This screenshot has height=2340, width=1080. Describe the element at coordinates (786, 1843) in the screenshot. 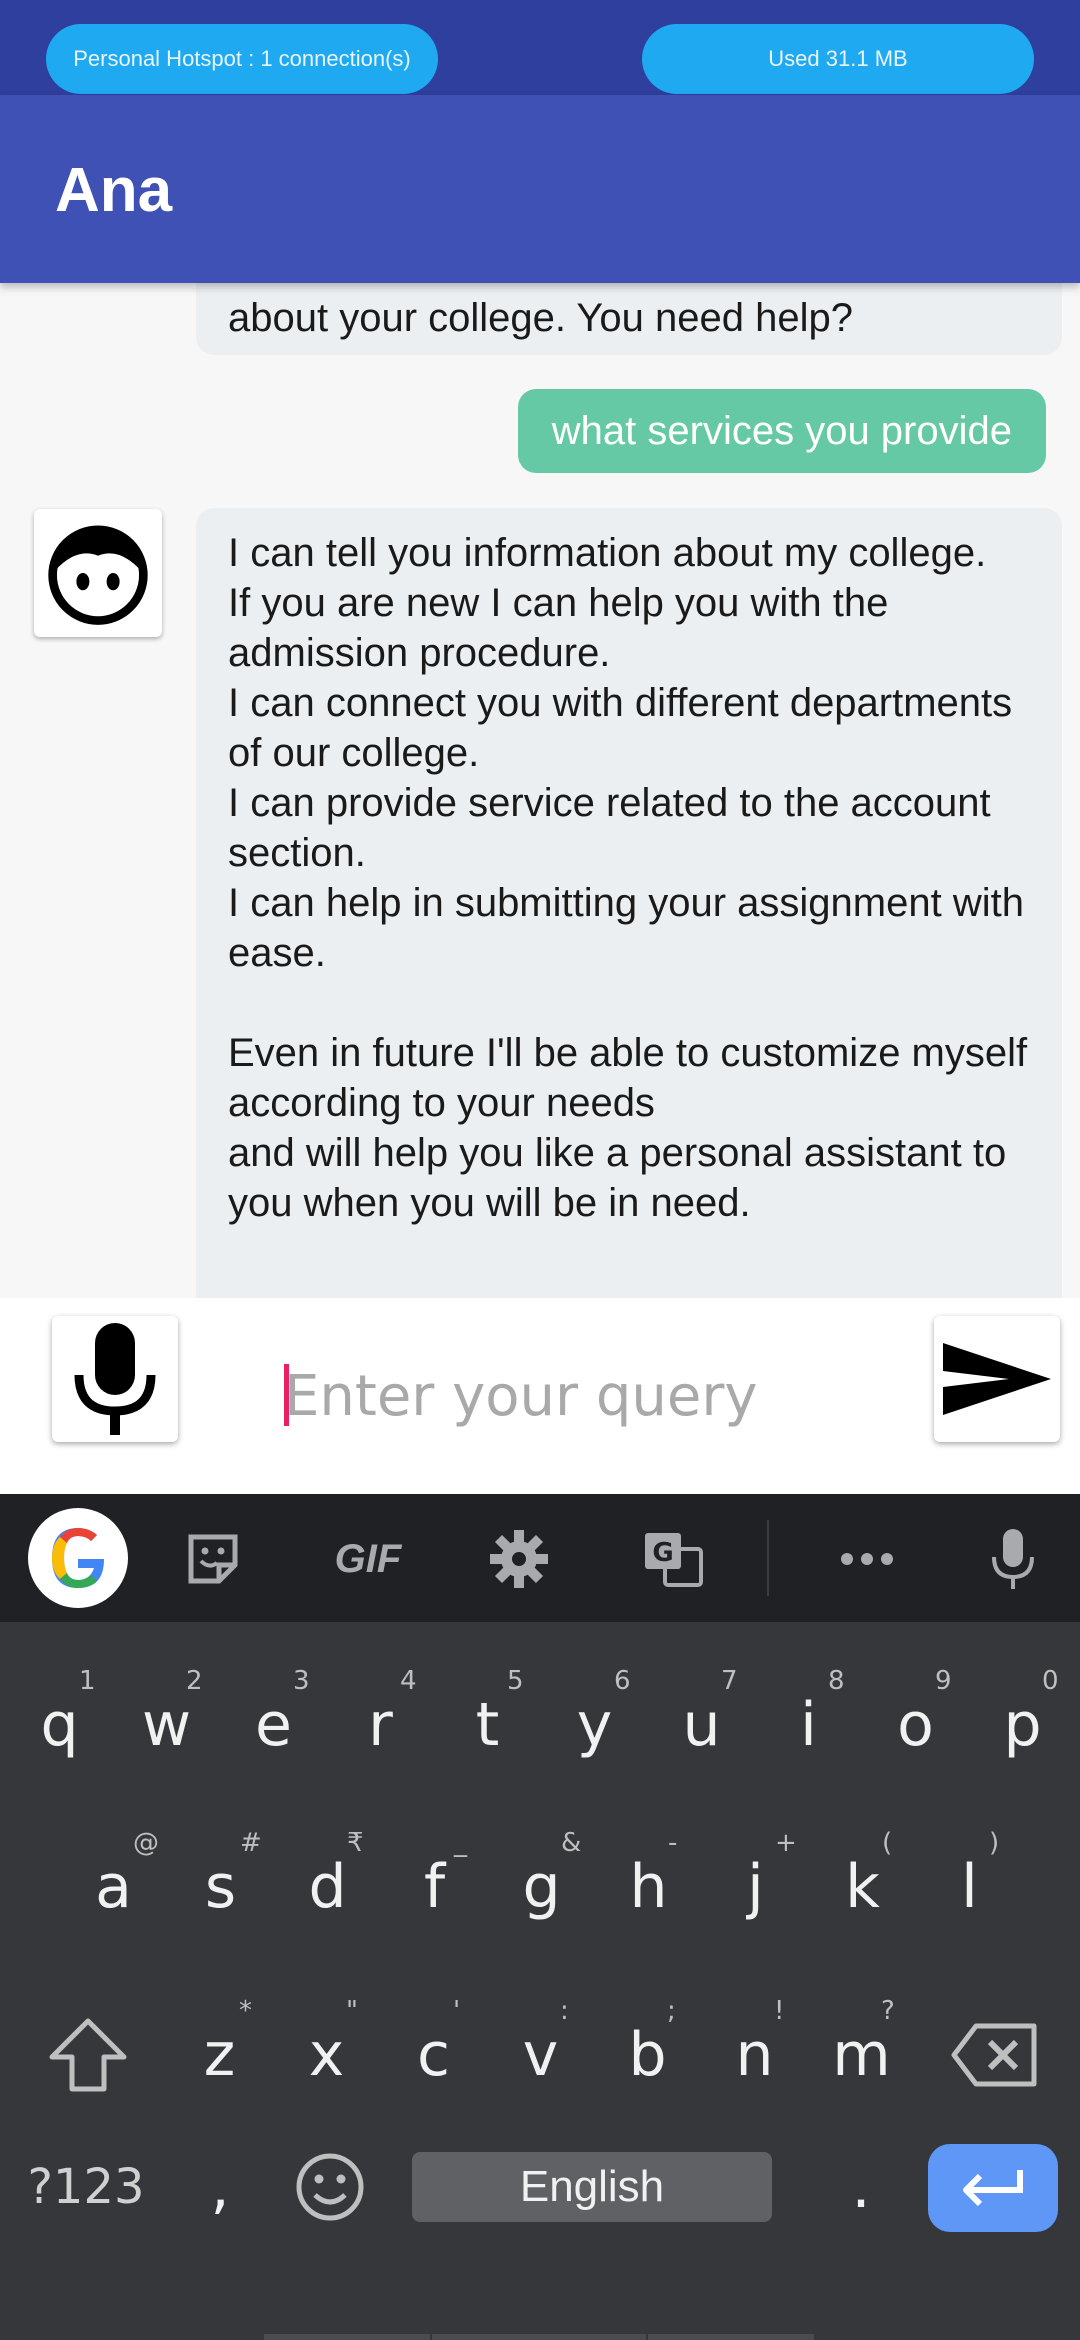

I see `key-hint: +` at that location.